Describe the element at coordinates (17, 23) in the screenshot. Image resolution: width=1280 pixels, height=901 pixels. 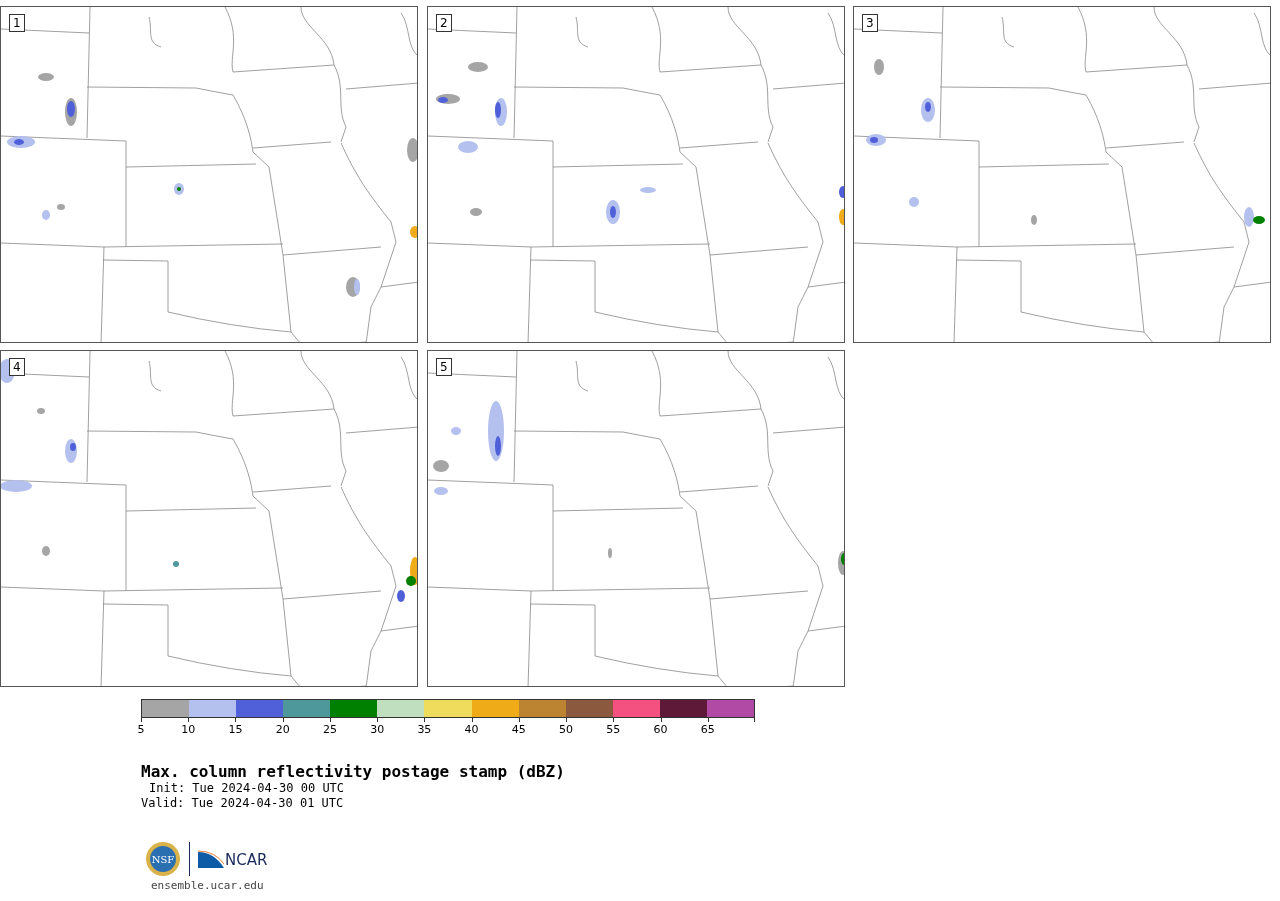
I see `panel-number: 1` at that location.